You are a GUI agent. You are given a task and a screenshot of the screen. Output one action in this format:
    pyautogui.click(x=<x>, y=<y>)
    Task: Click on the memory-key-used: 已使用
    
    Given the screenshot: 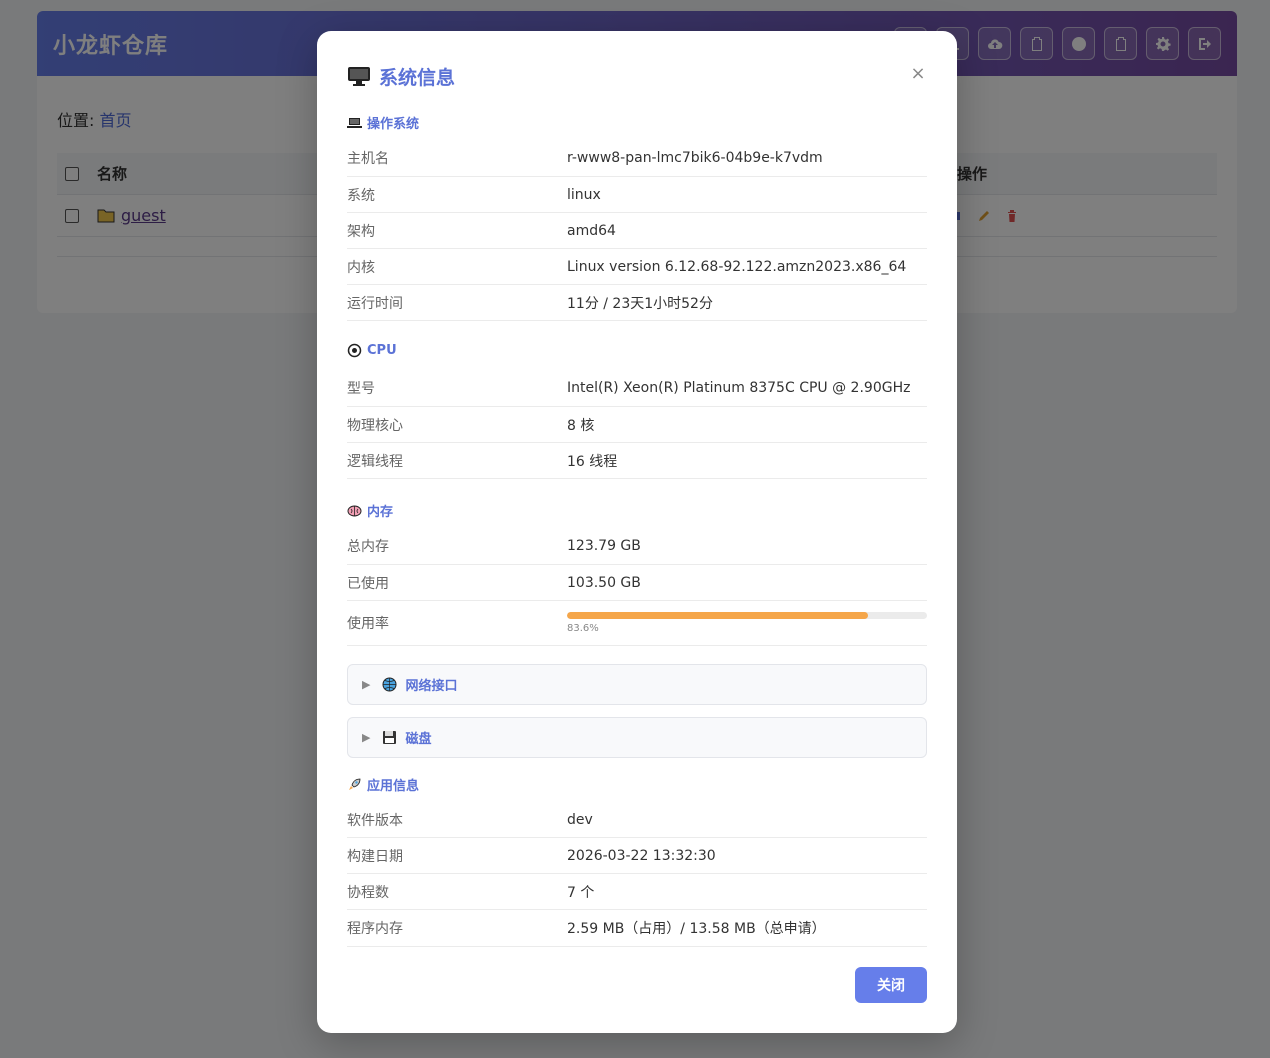 What is the action you would take?
    pyautogui.click(x=368, y=583)
    